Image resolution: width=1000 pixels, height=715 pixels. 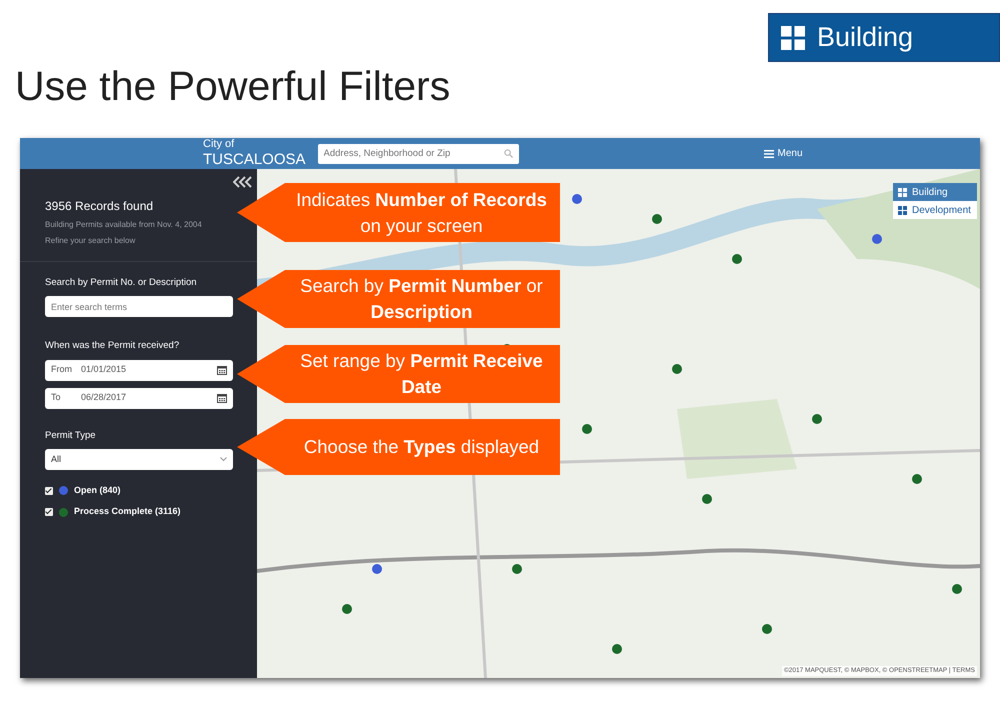 I want to click on menu-icon, so click(x=769, y=154).